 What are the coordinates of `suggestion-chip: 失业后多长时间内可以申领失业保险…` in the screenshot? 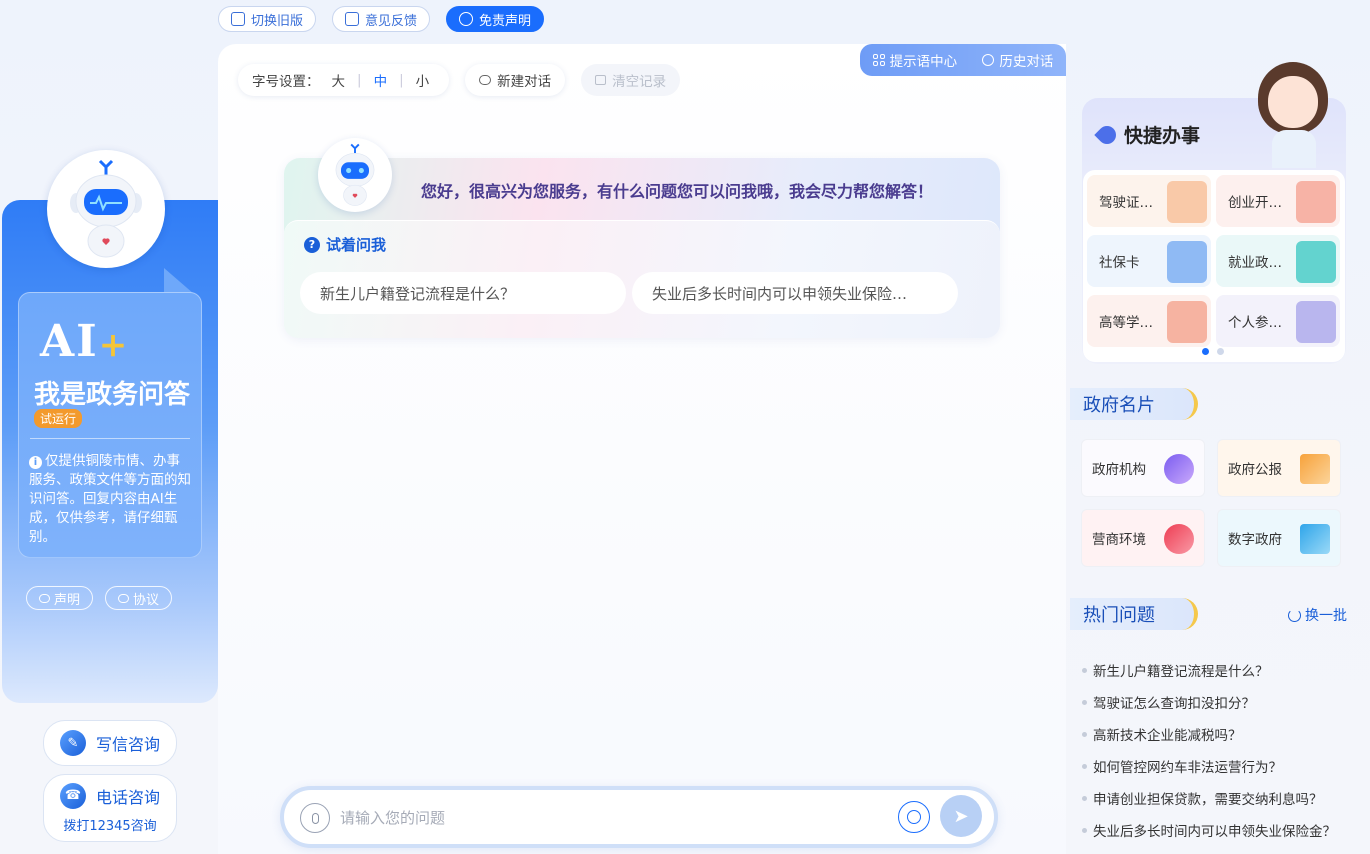 It's located at (795, 293).